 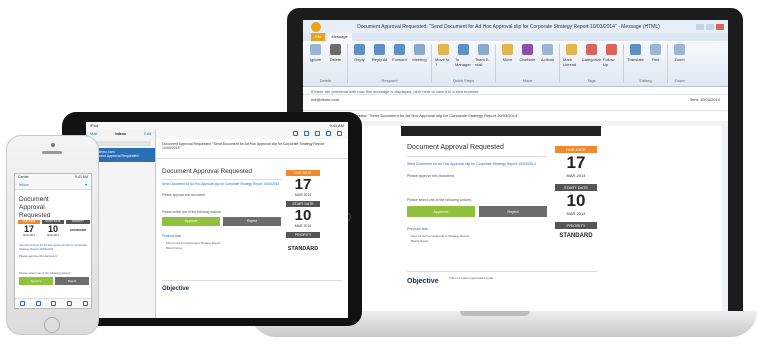 What do you see at coordinates (120, 143) in the screenshot?
I see `search-input` at bounding box center [120, 143].